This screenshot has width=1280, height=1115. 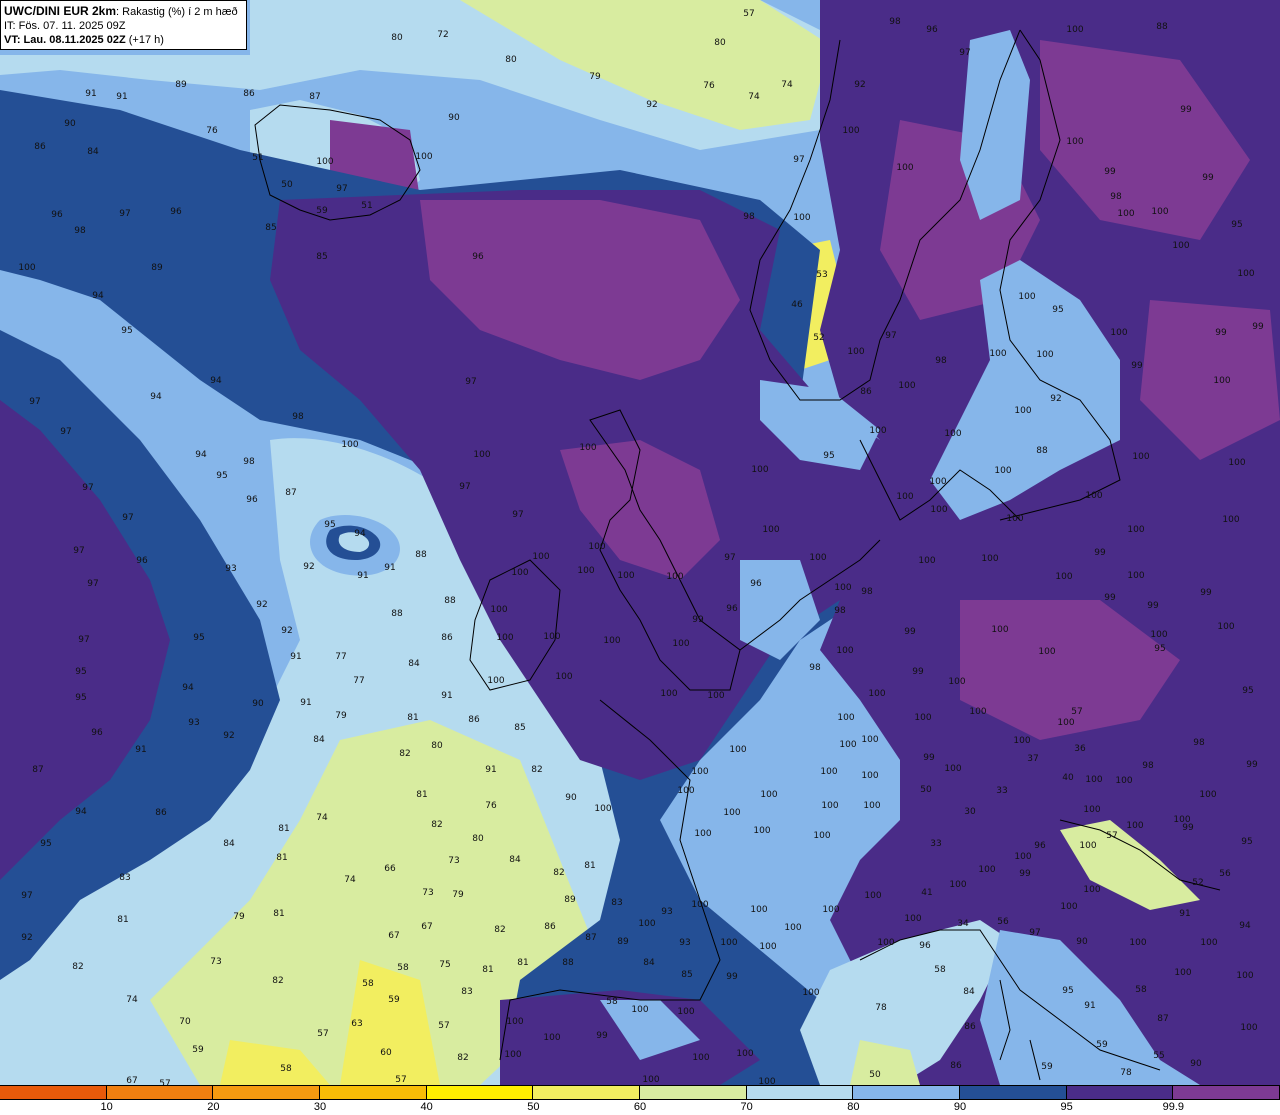 I want to click on humidity-value-label: 72, so click(x=443, y=35).